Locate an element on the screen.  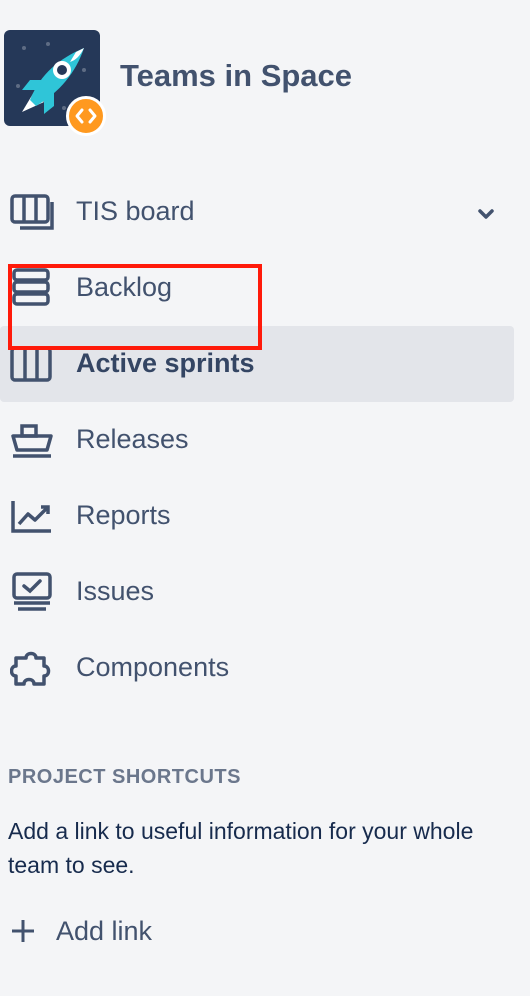
add-link-button: Add link is located at coordinates (128, 931).